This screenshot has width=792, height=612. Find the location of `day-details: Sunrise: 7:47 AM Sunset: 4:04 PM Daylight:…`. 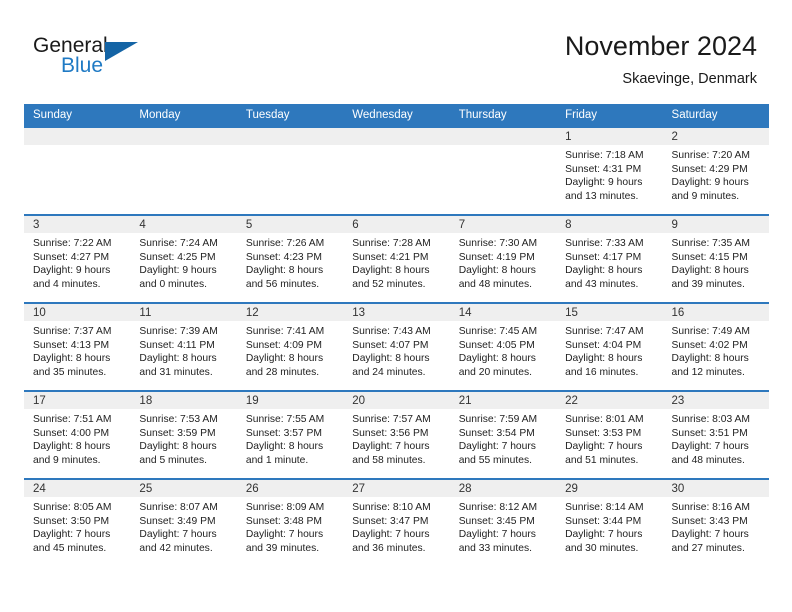

day-details: Sunrise: 7:47 AM Sunset: 4:04 PM Daylight:… is located at coordinates (609, 350).